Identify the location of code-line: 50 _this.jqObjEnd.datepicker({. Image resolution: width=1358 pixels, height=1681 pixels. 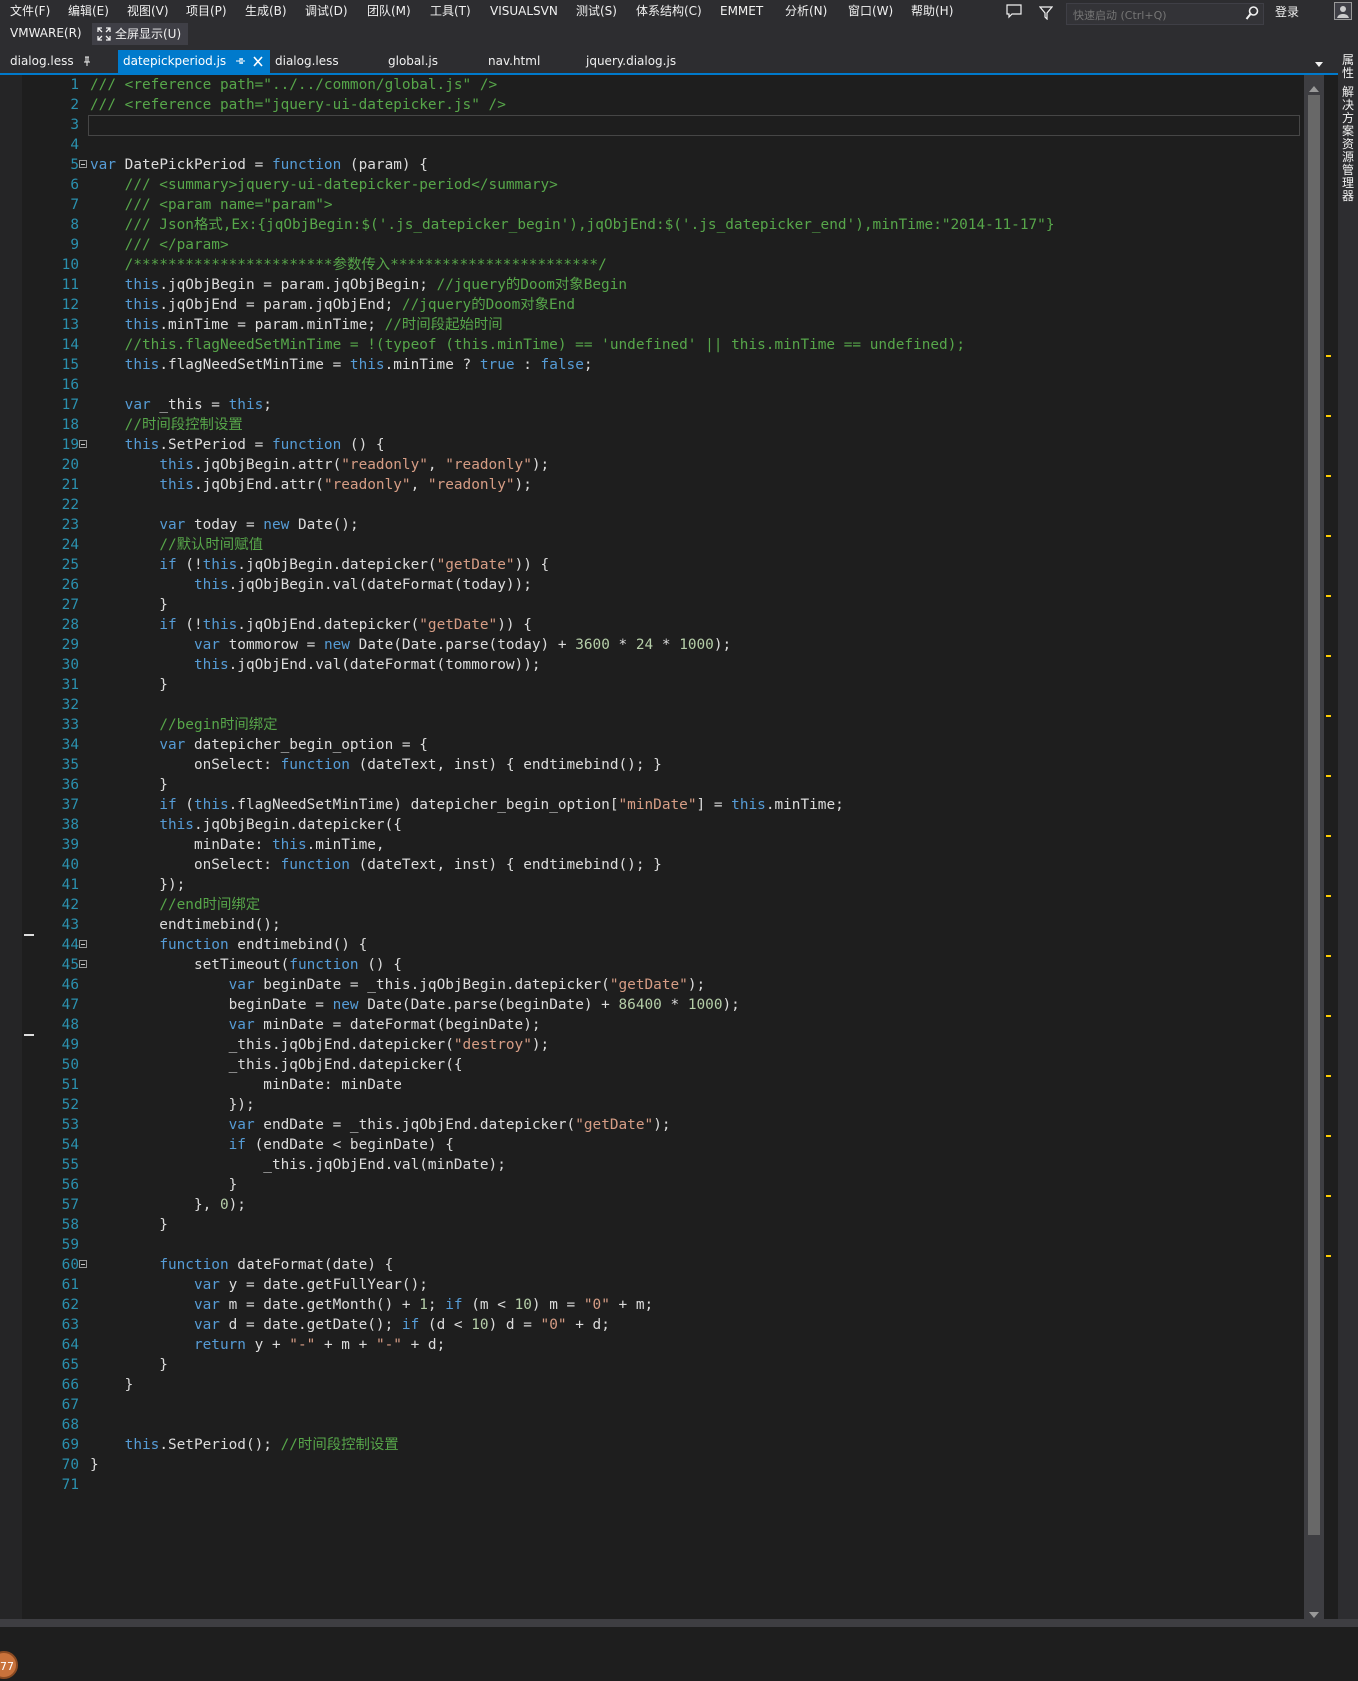
(650, 1065).